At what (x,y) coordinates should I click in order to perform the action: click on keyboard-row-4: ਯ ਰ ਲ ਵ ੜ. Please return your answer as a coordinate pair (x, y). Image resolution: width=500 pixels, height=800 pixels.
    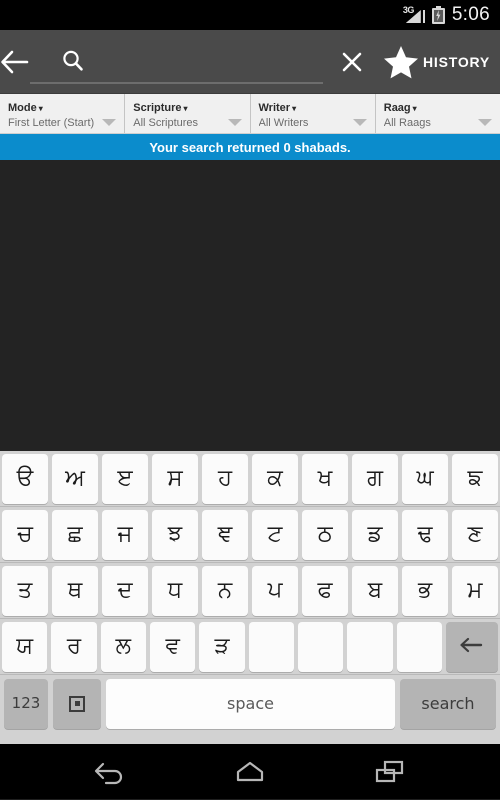
    Looking at the image, I should click on (250, 647).